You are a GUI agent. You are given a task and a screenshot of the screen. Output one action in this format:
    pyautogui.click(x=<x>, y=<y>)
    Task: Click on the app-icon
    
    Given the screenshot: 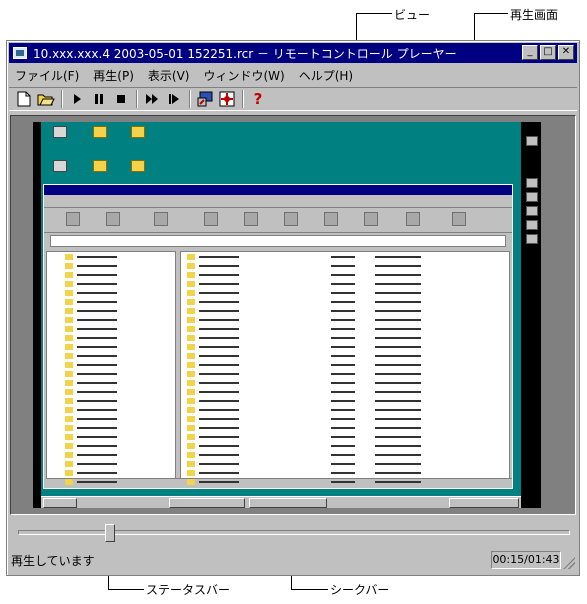 What is the action you would take?
    pyautogui.click(x=20, y=53)
    